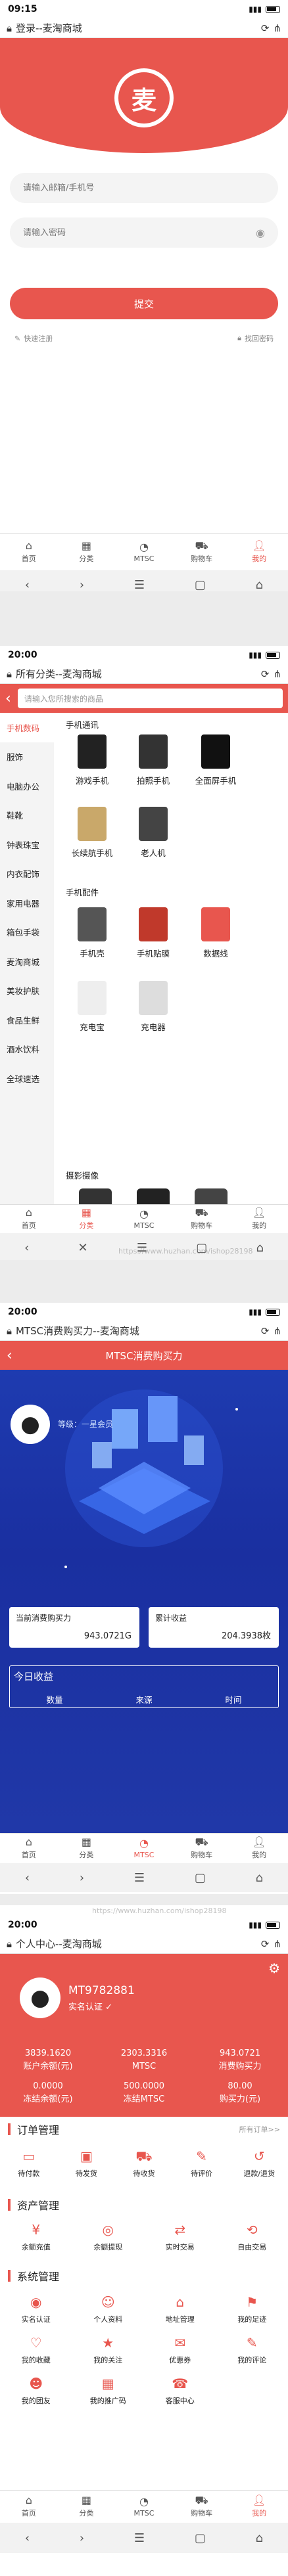 The width and height of the screenshot is (288, 2576). What do you see at coordinates (259, 2163) in the screenshot?
I see `menu-item: ↺ 退款/退货` at bounding box center [259, 2163].